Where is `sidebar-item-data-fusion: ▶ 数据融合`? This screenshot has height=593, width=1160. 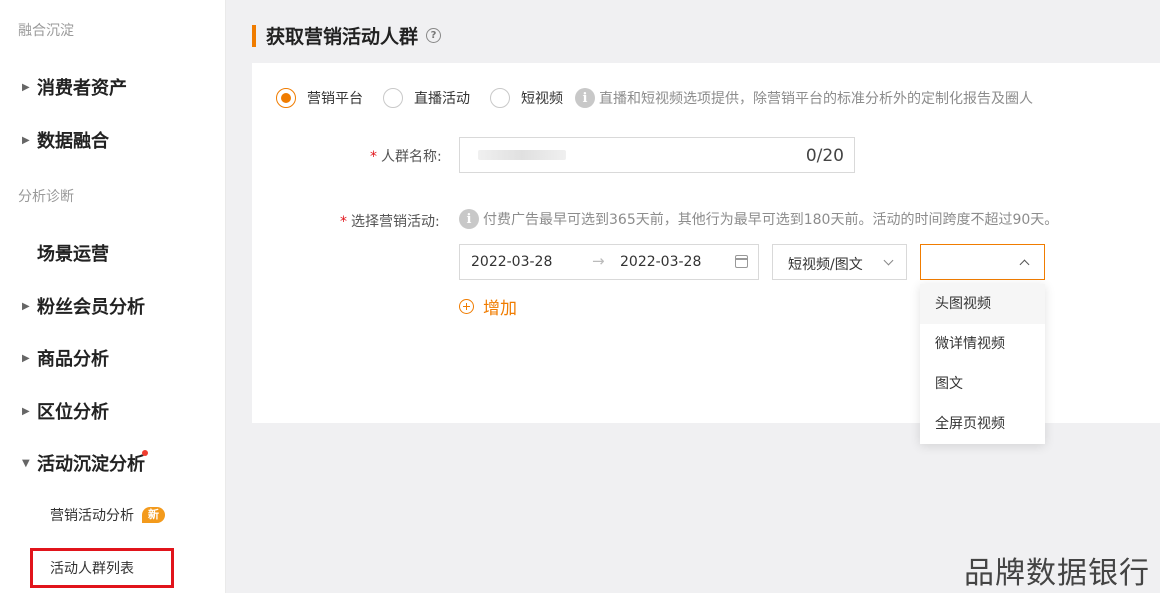
sidebar-item-data-fusion: ▶ 数据融合 is located at coordinates (65, 140).